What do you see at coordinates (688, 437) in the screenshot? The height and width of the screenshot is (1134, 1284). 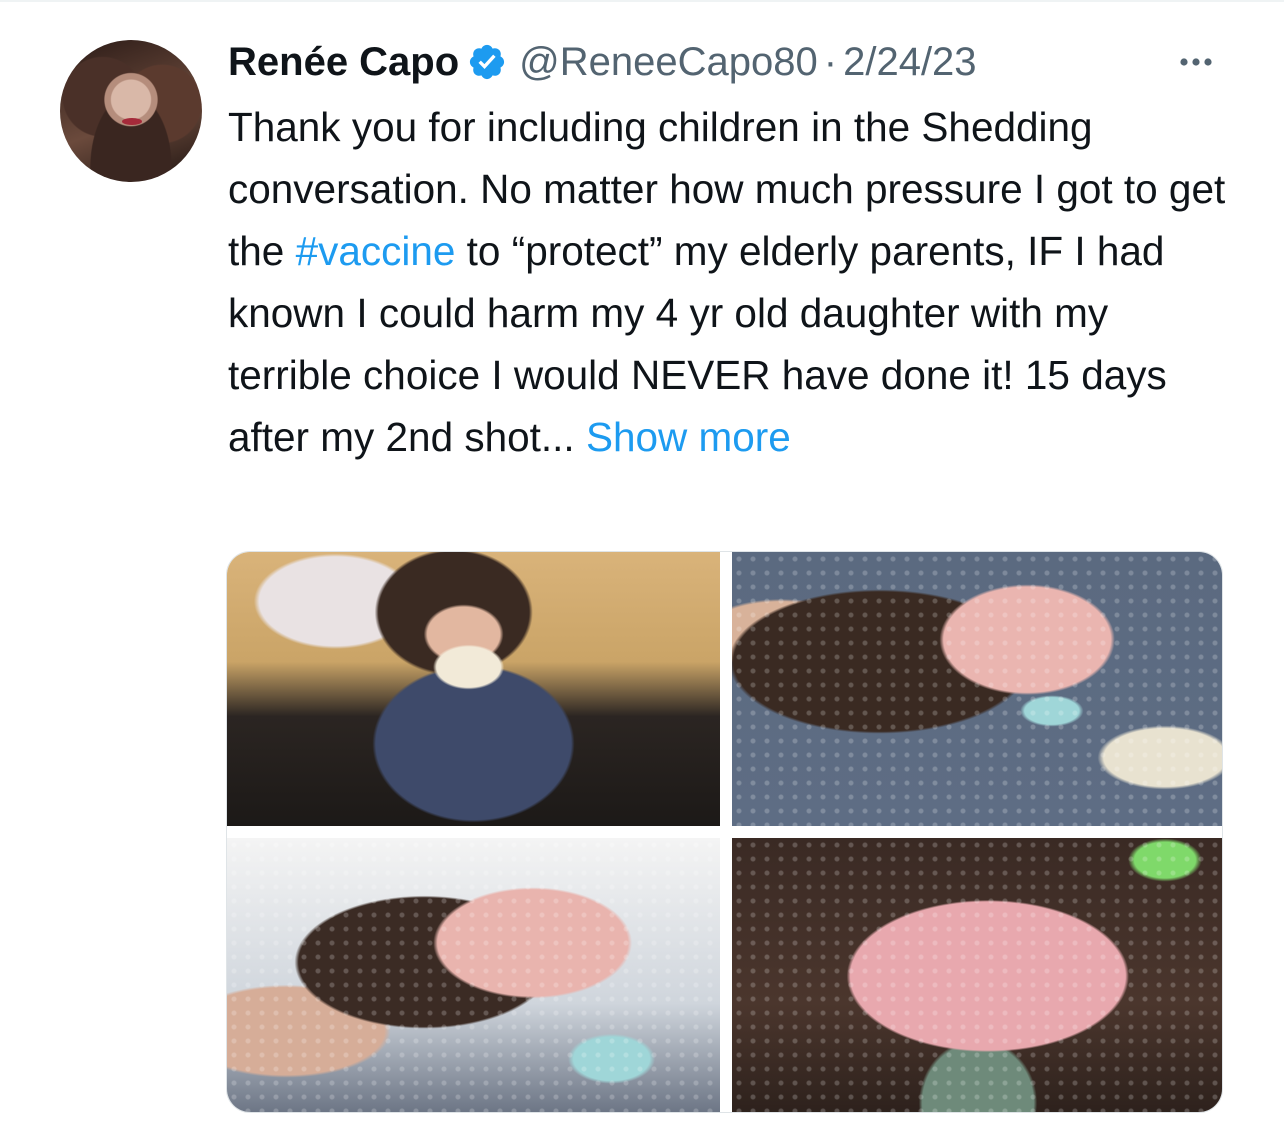 I see `show-more-link: Show more` at bounding box center [688, 437].